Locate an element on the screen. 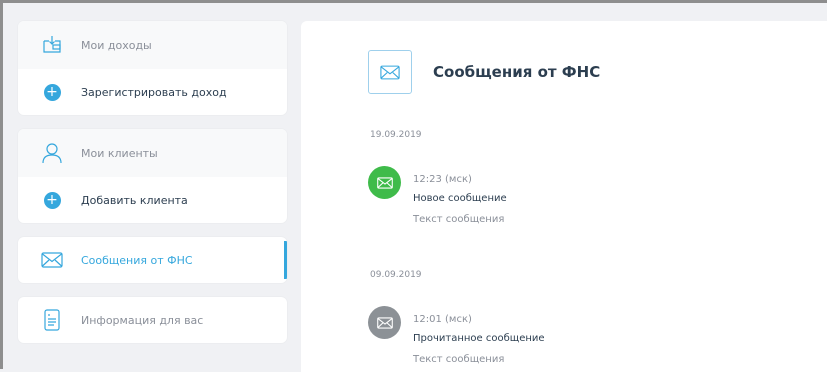 Image resolution: width=827 pixels, height=372 pixels. message-title: Прочитанное сообщение is located at coordinates (479, 338).